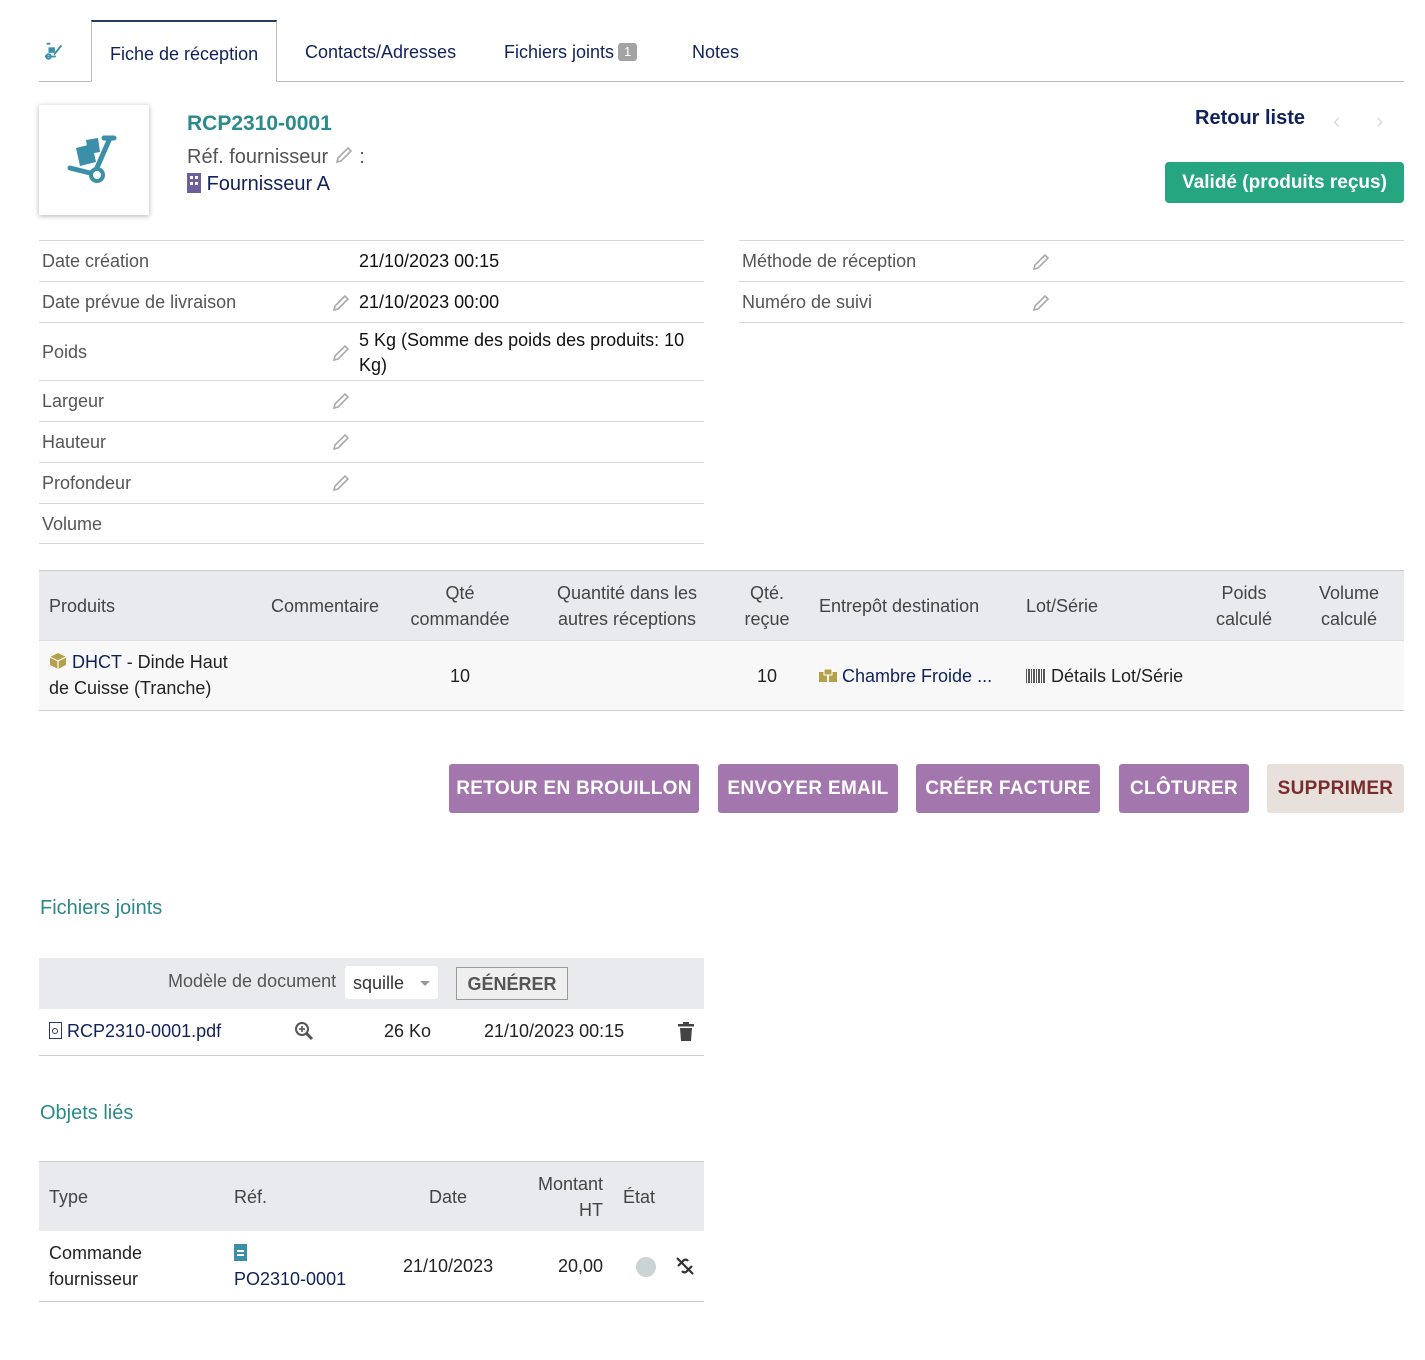  I want to click on barcode-icon, so click(1036, 676).